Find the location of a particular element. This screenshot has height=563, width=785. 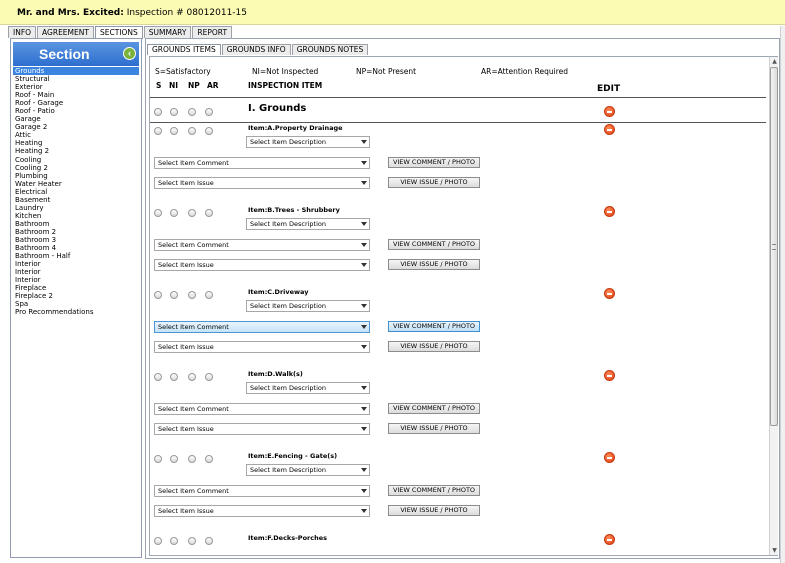

sidebar-item: Structural is located at coordinates (76, 79).